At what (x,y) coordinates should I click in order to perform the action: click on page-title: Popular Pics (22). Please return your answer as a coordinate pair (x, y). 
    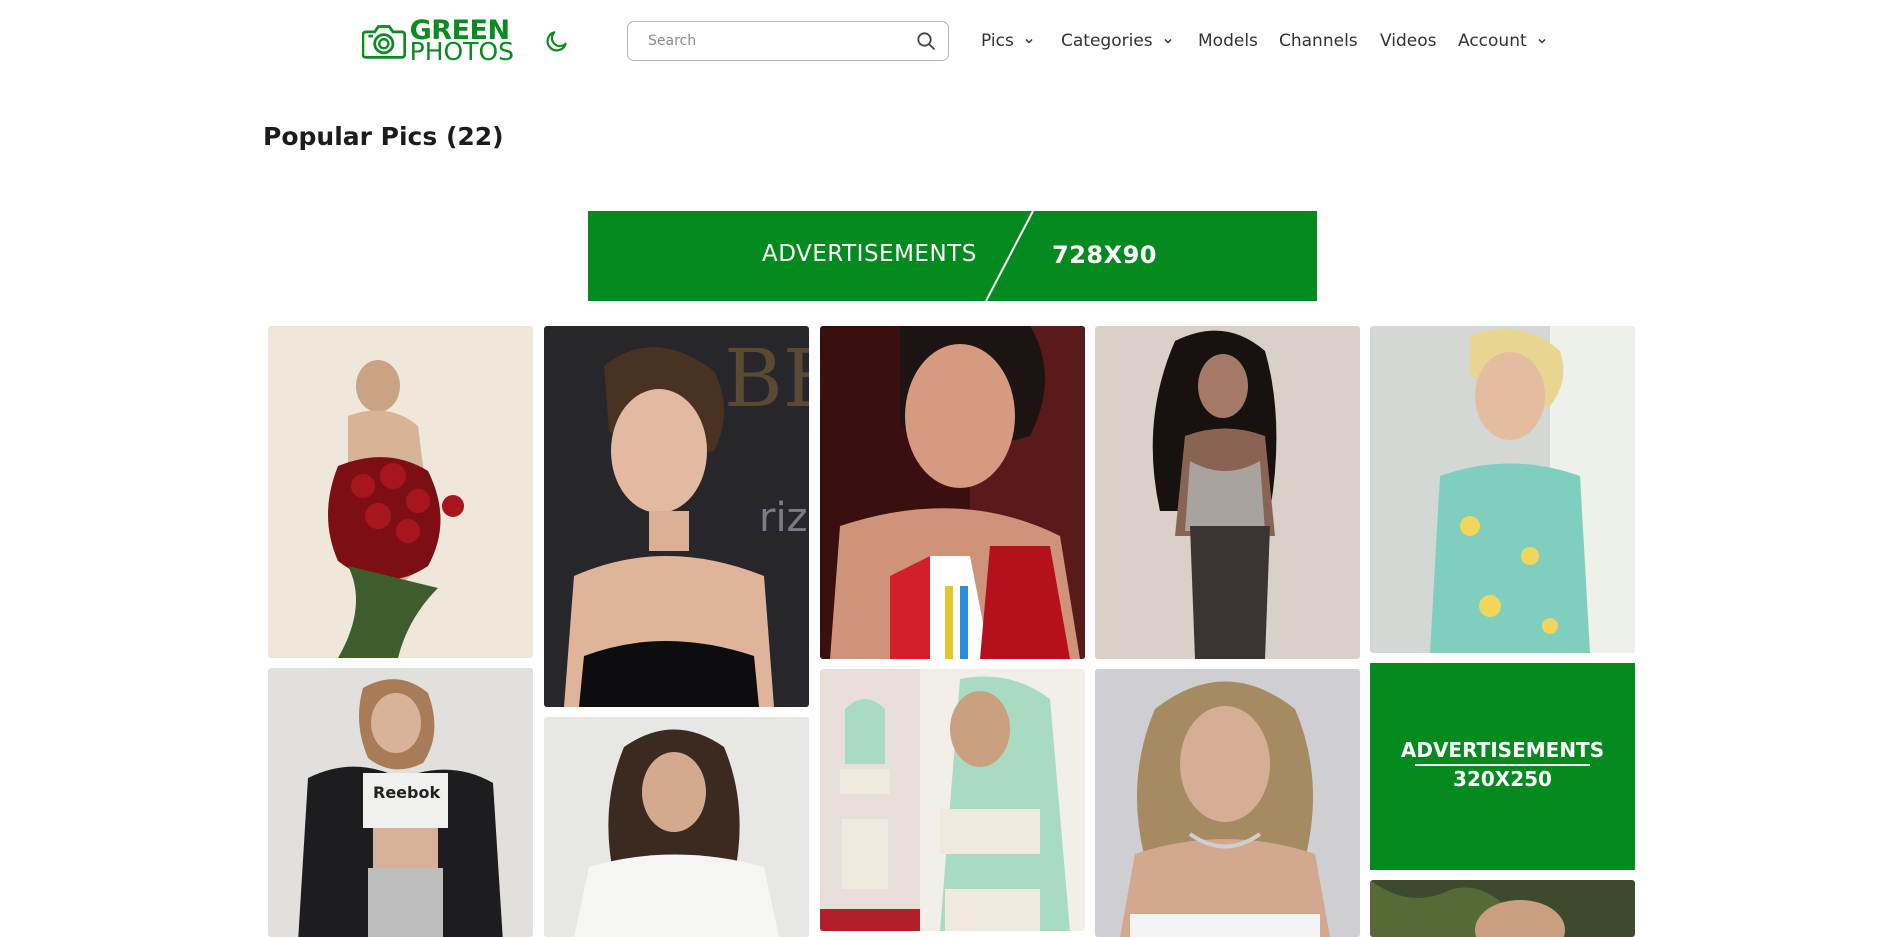
    Looking at the image, I should click on (383, 136).